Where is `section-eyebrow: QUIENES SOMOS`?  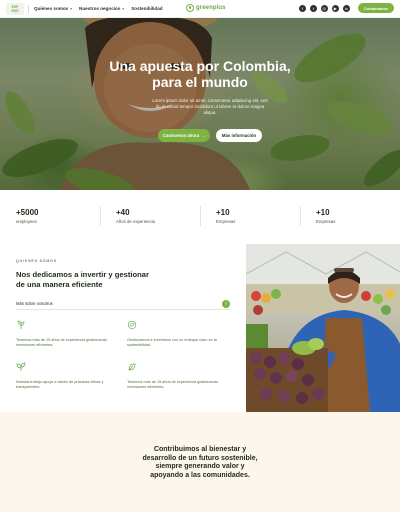 section-eyebrow: QUIENES SOMOS is located at coordinates (36, 261).